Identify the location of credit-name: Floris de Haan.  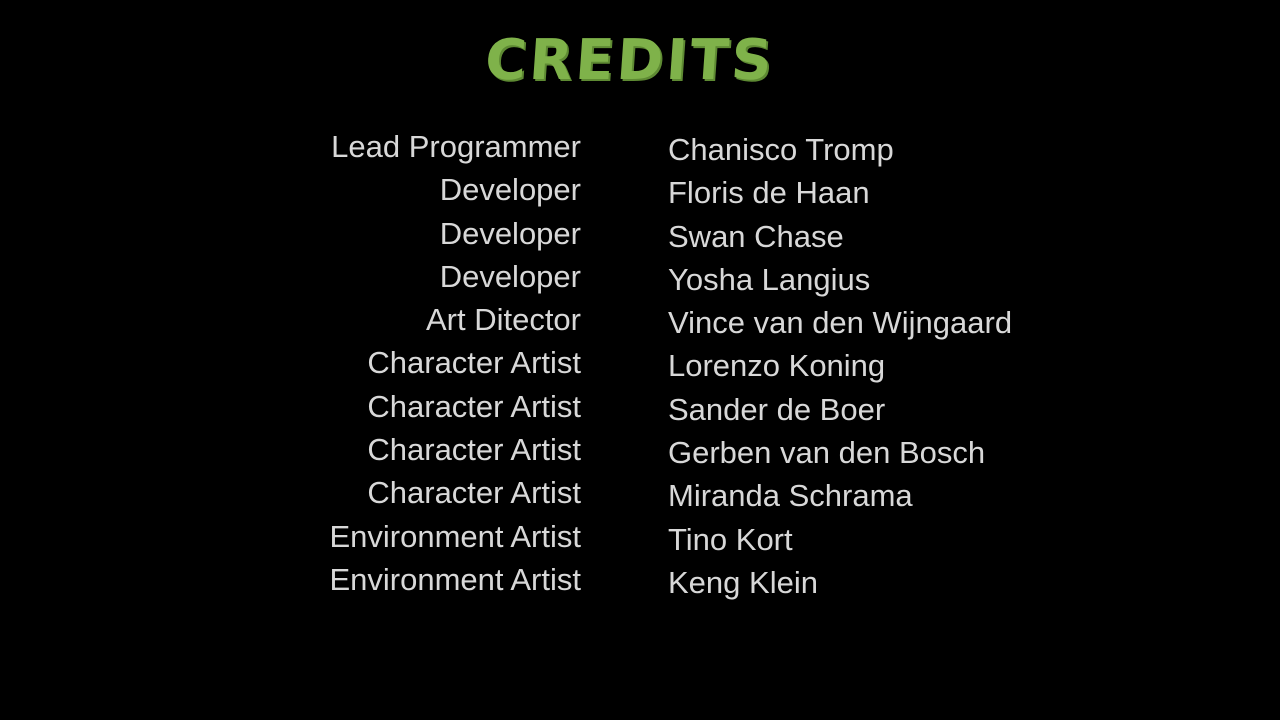
(769, 193).